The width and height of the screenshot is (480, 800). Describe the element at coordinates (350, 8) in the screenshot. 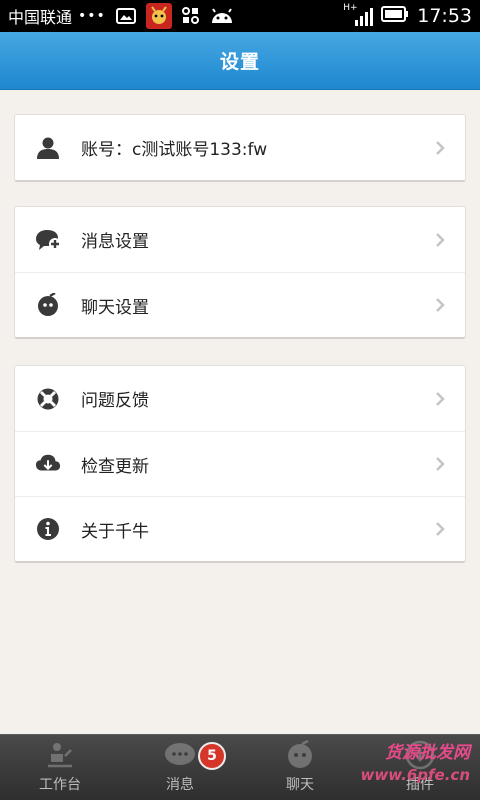

I see `network-type-label: H+` at that location.